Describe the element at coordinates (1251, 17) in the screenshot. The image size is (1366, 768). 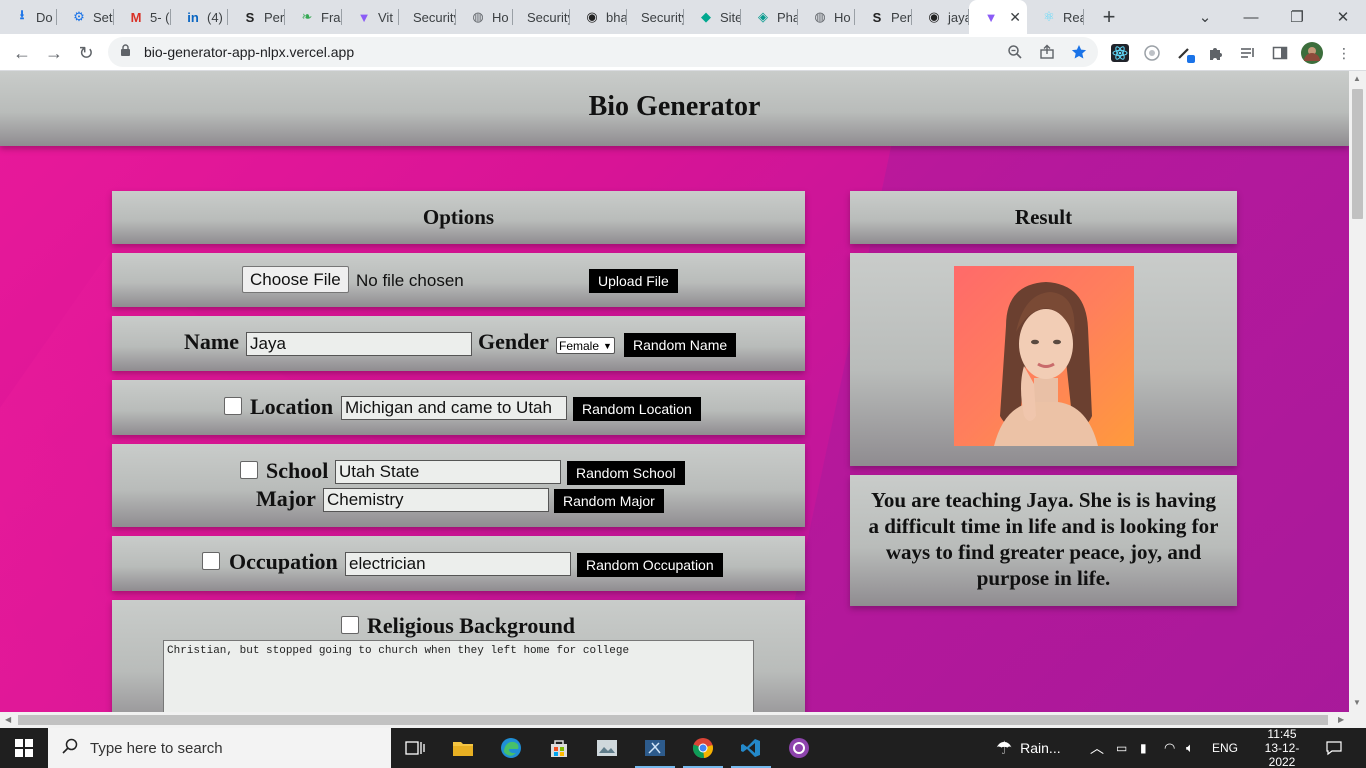
I see `minimize-button: —` at that location.